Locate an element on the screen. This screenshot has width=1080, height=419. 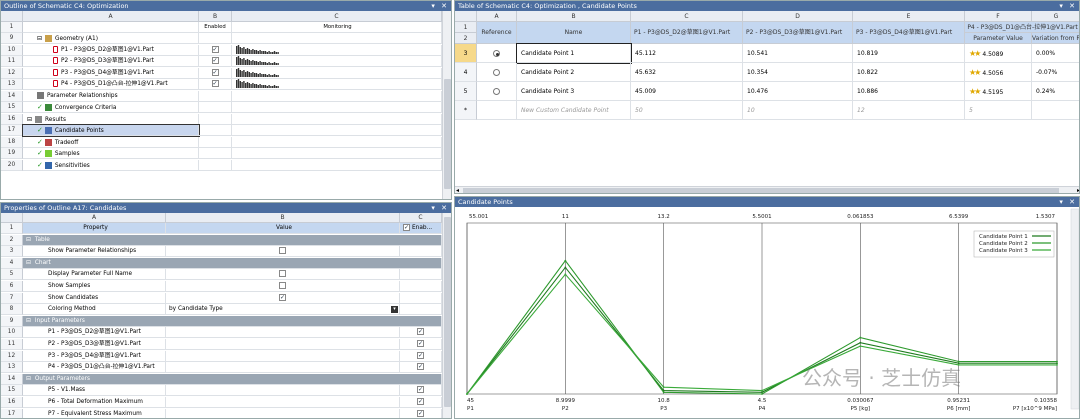
property-row: 10 P1 - P3@DS_D2@草图1@V1.Part ✓ is located at coordinates (221, 333).